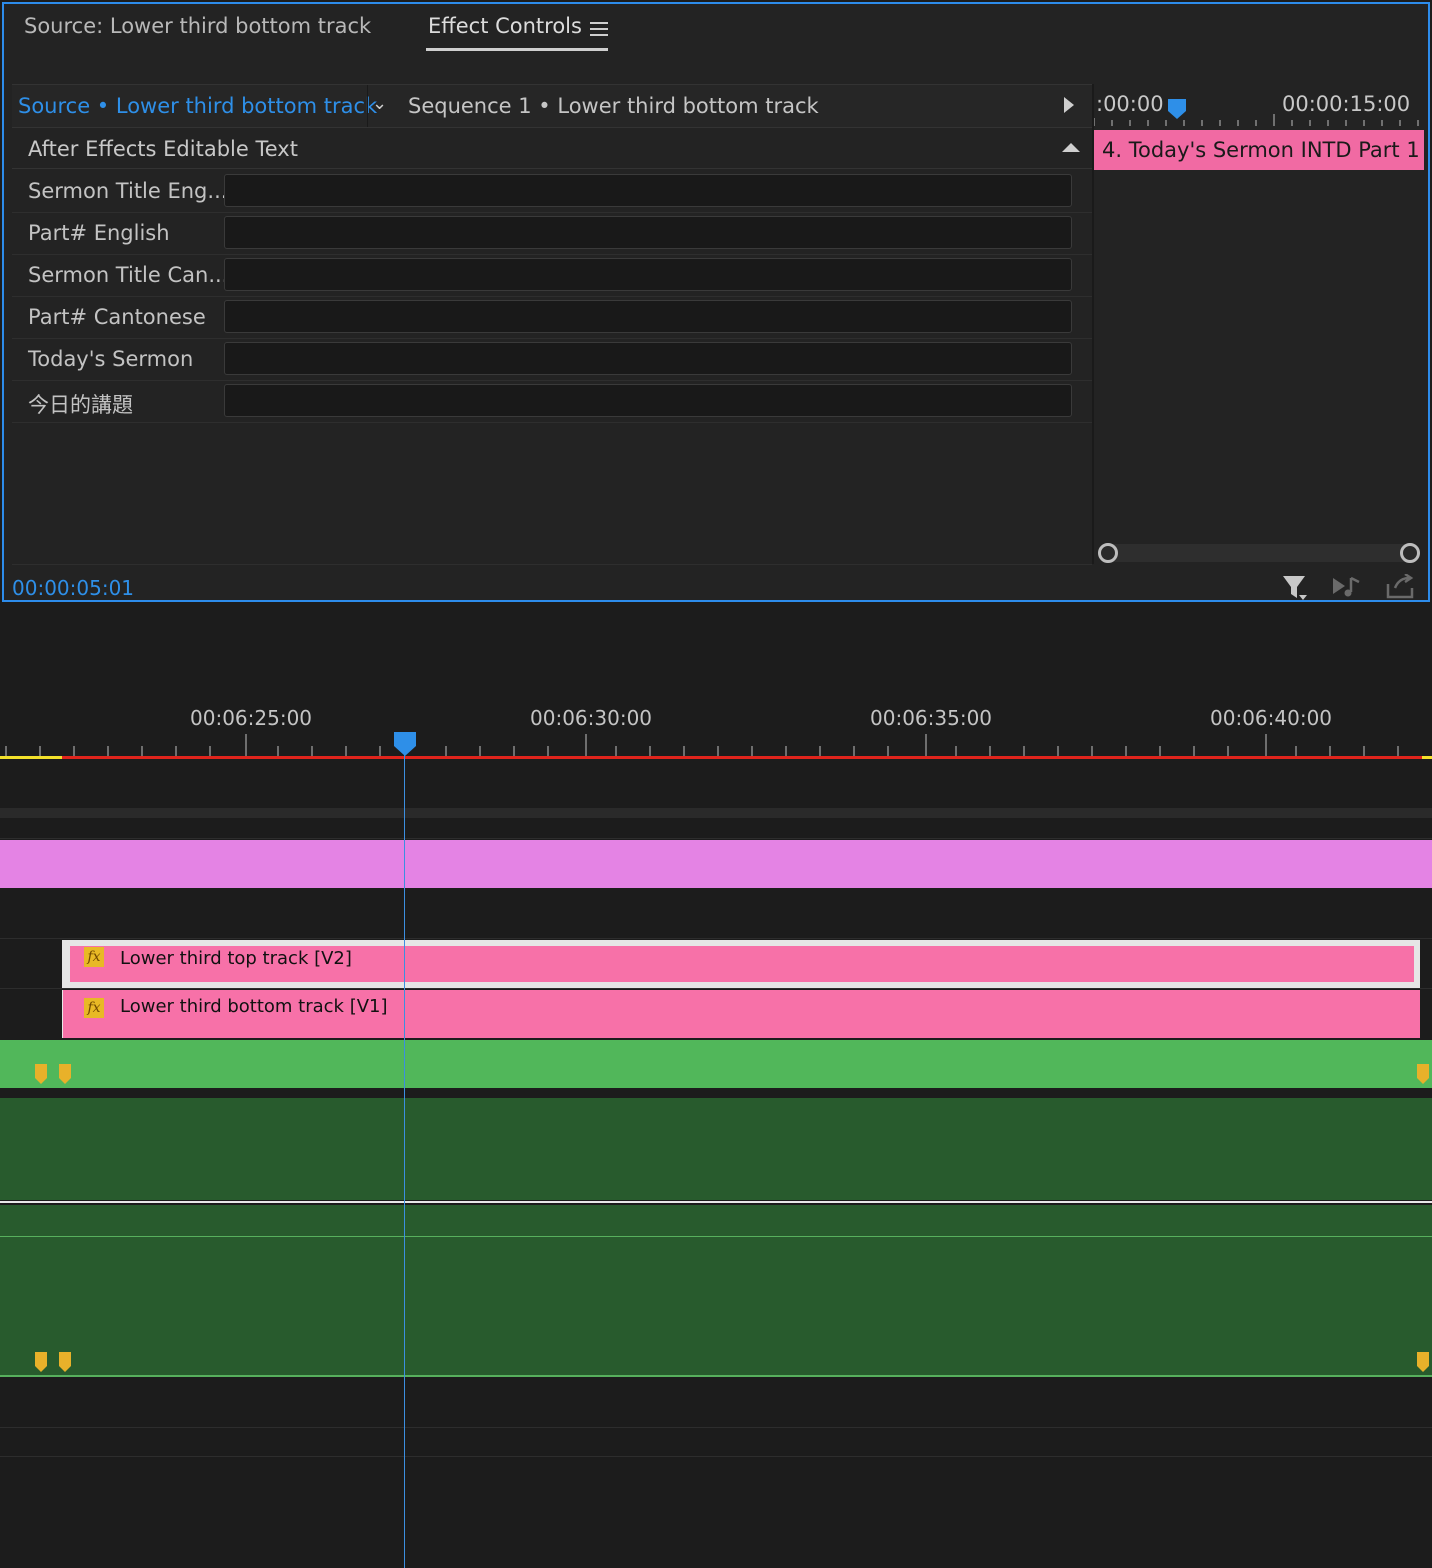 The image size is (1432, 1568). What do you see at coordinates (517, 49) in the screenshot?
I see `active-tab-underline` at bounding box center [517, 49].